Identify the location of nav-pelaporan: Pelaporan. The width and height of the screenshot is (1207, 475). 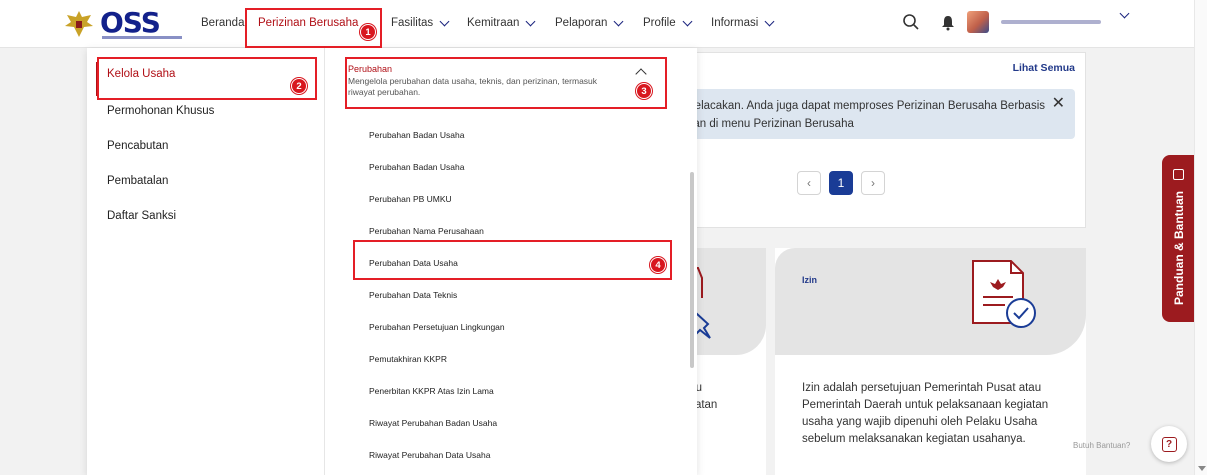
(589, 22).